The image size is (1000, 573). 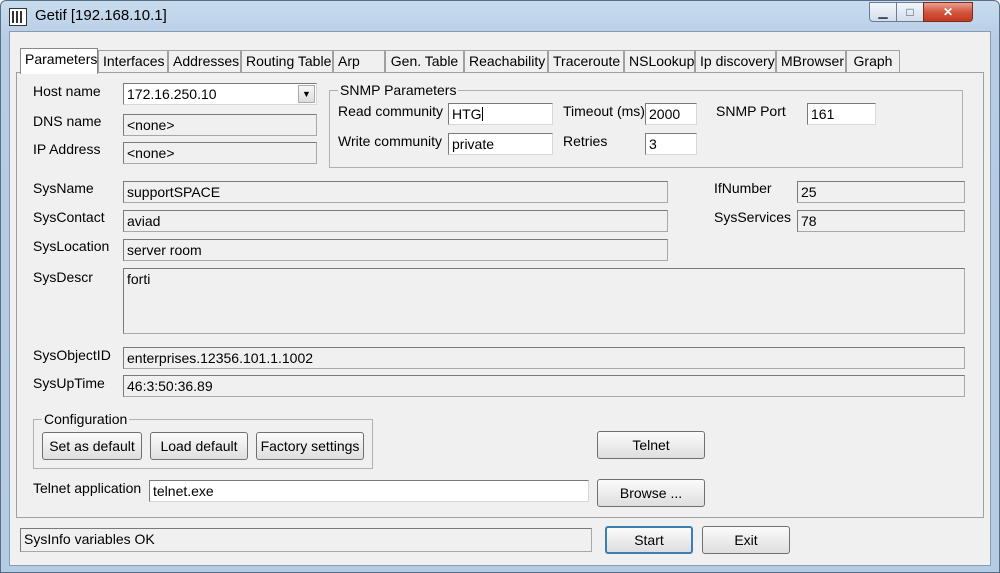 I want to click on tab-addresses: Addresses, so click(x=204, y=61).